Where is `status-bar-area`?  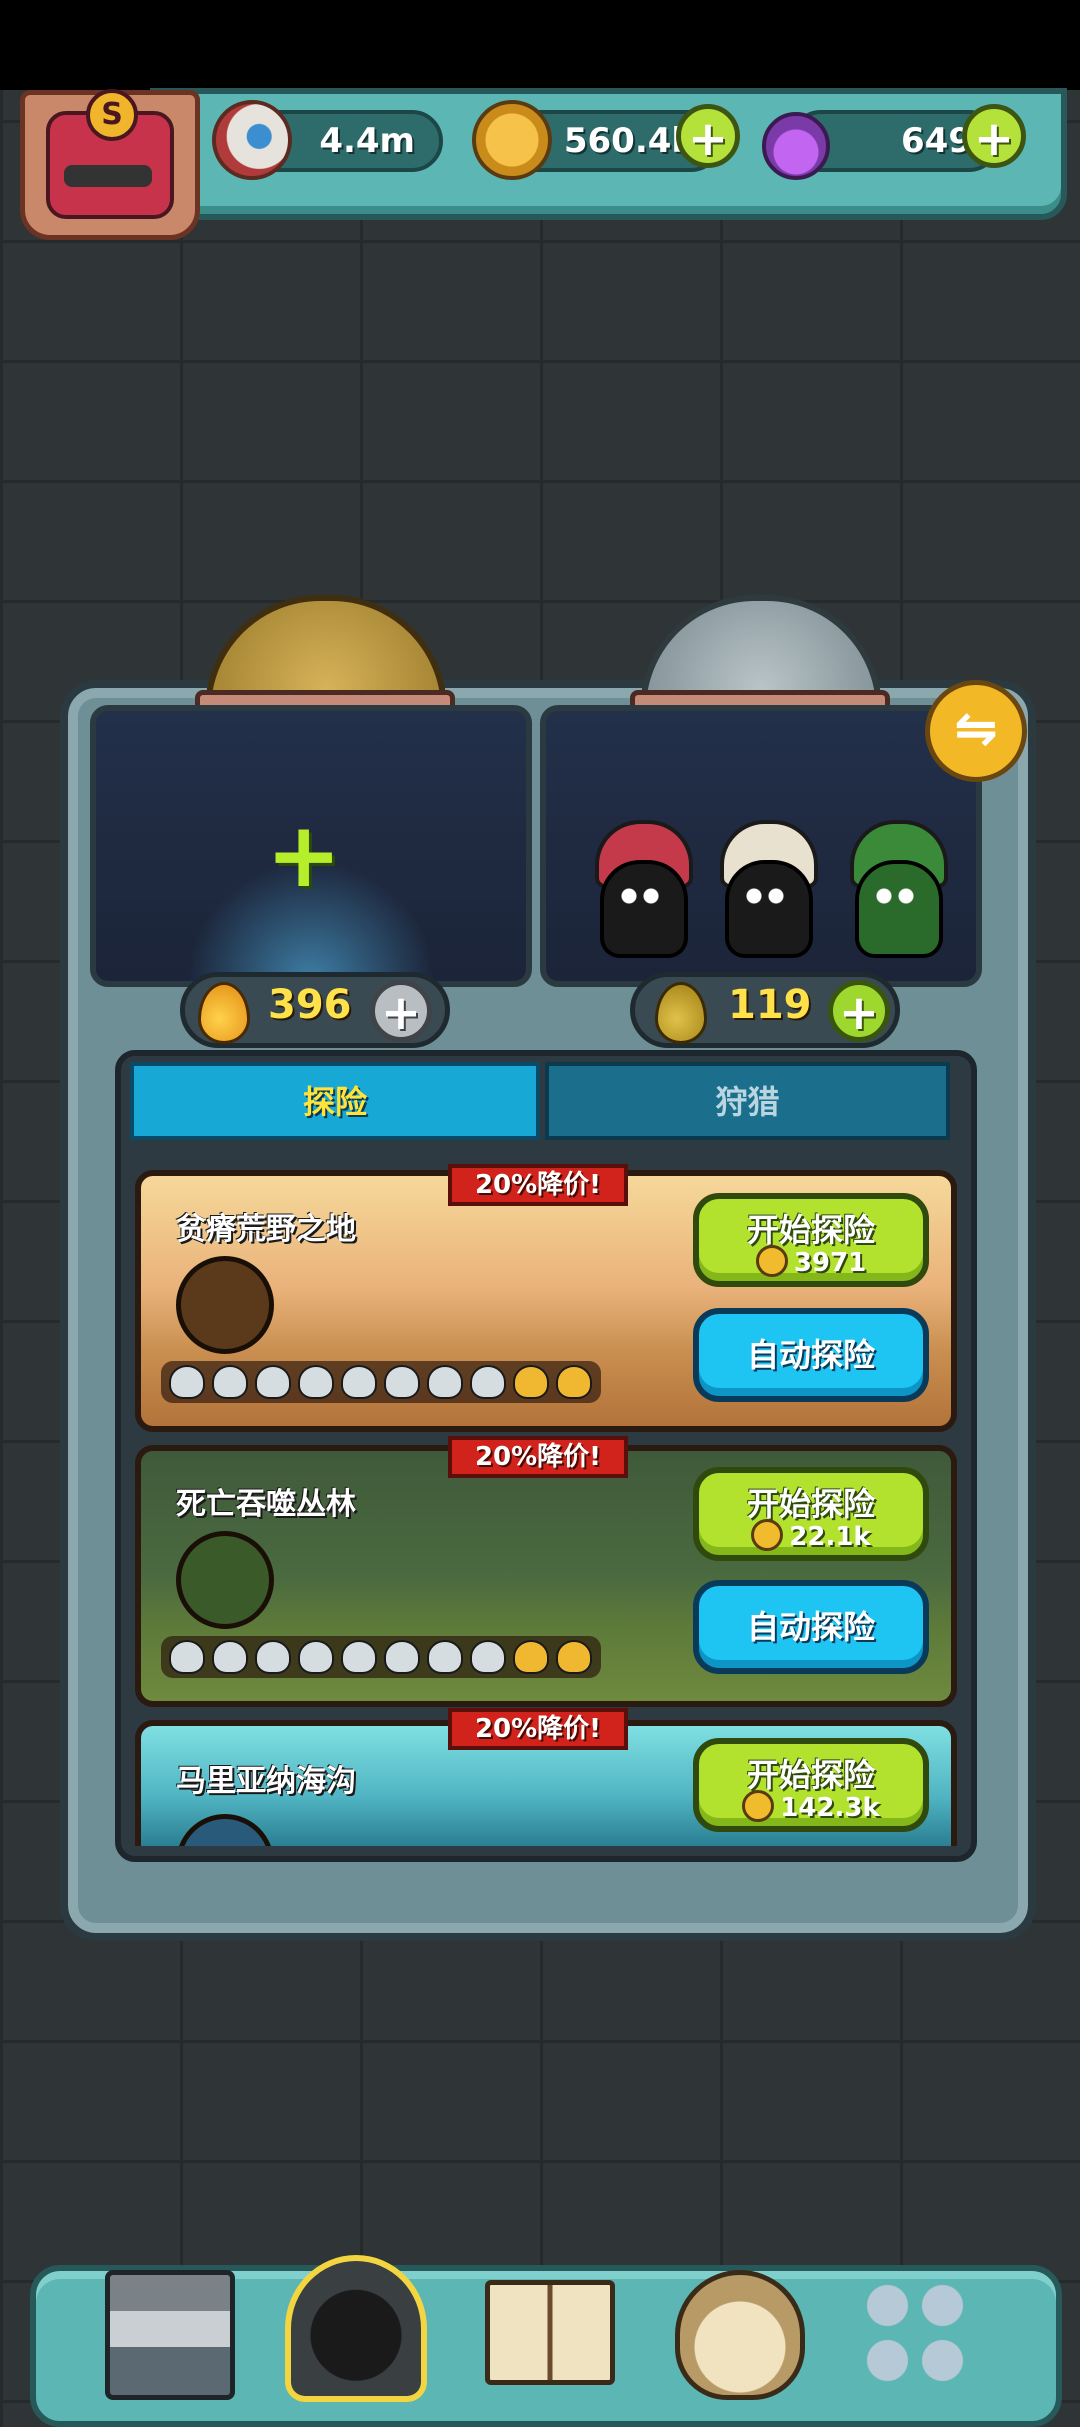 status-bar-area is located at coordinates (540, 45).